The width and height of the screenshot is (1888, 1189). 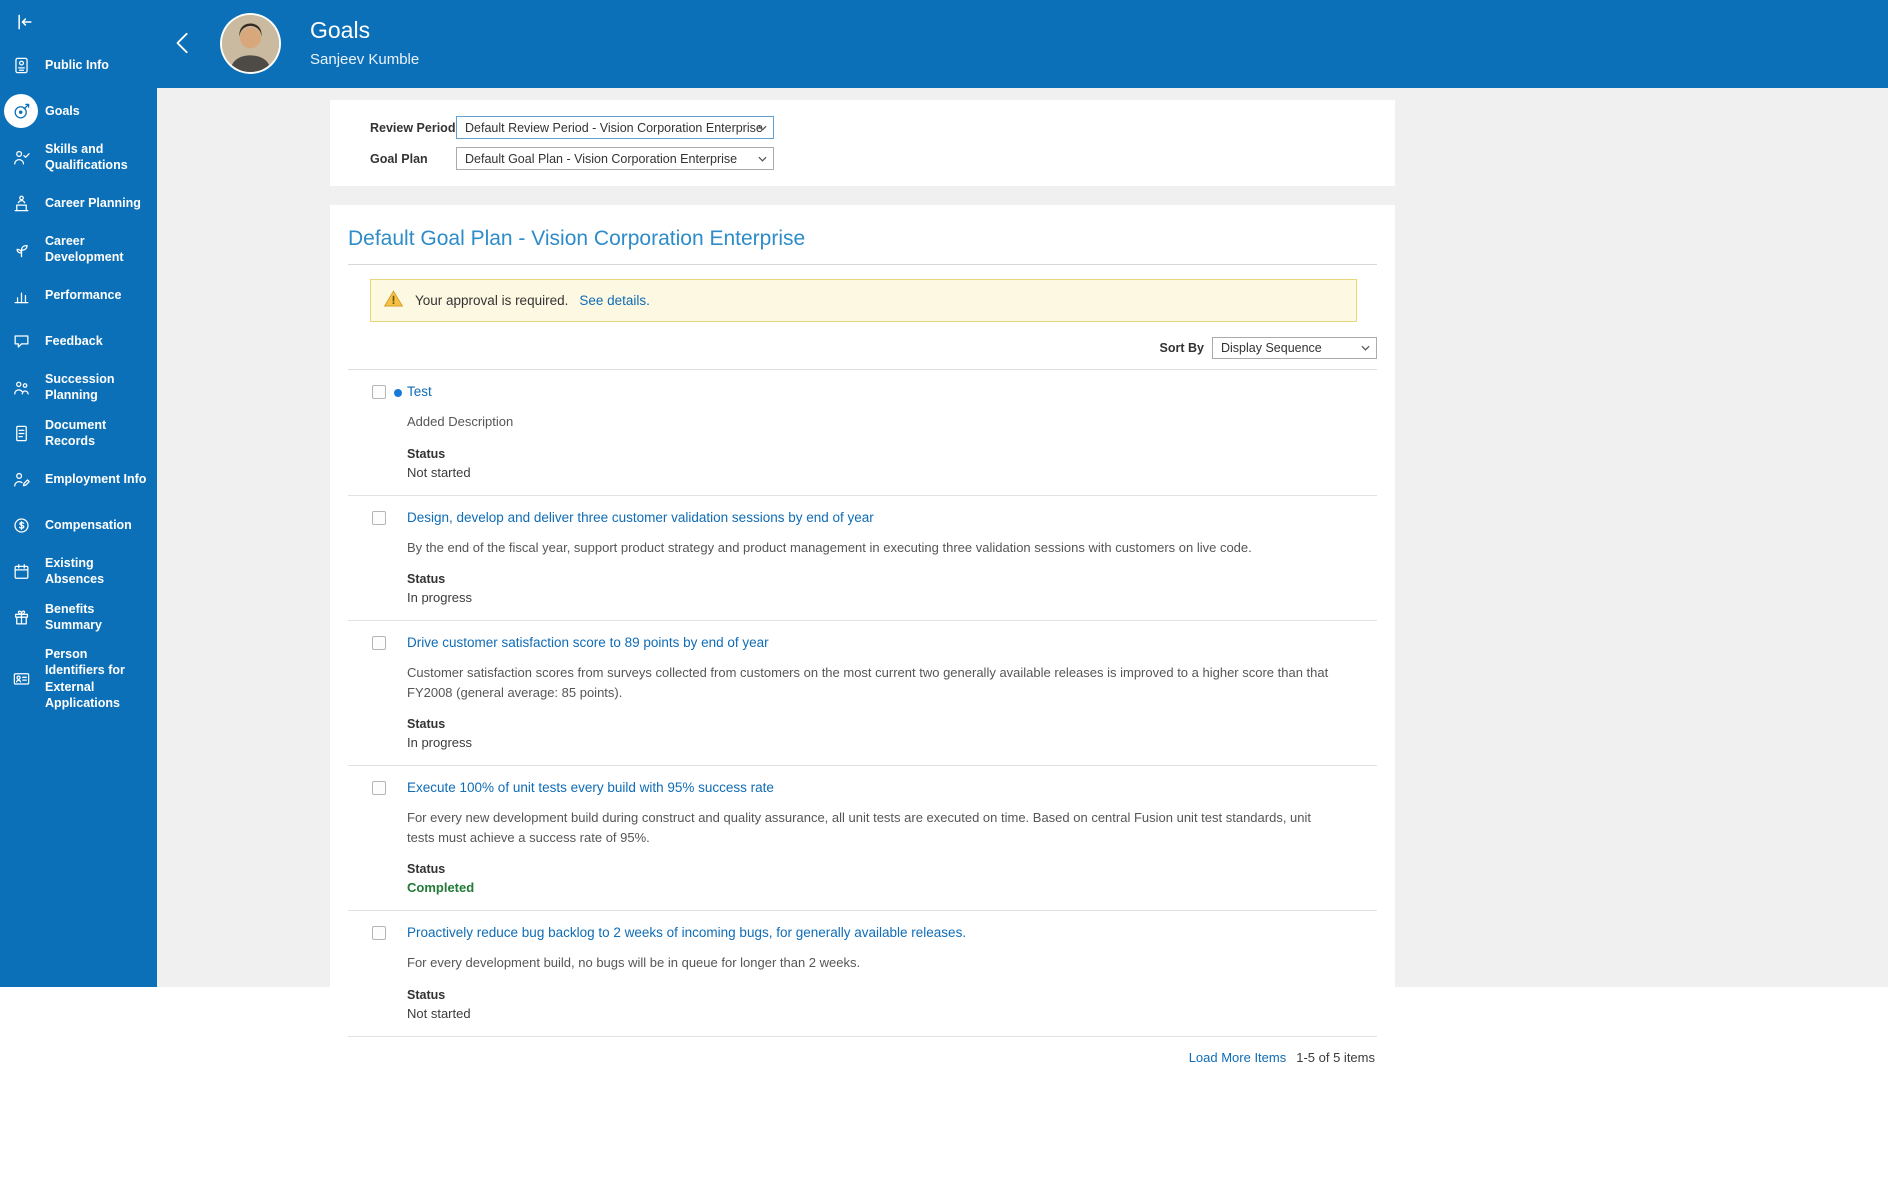 I want to click on chevron-left-icon, so click(x=183, y=46).